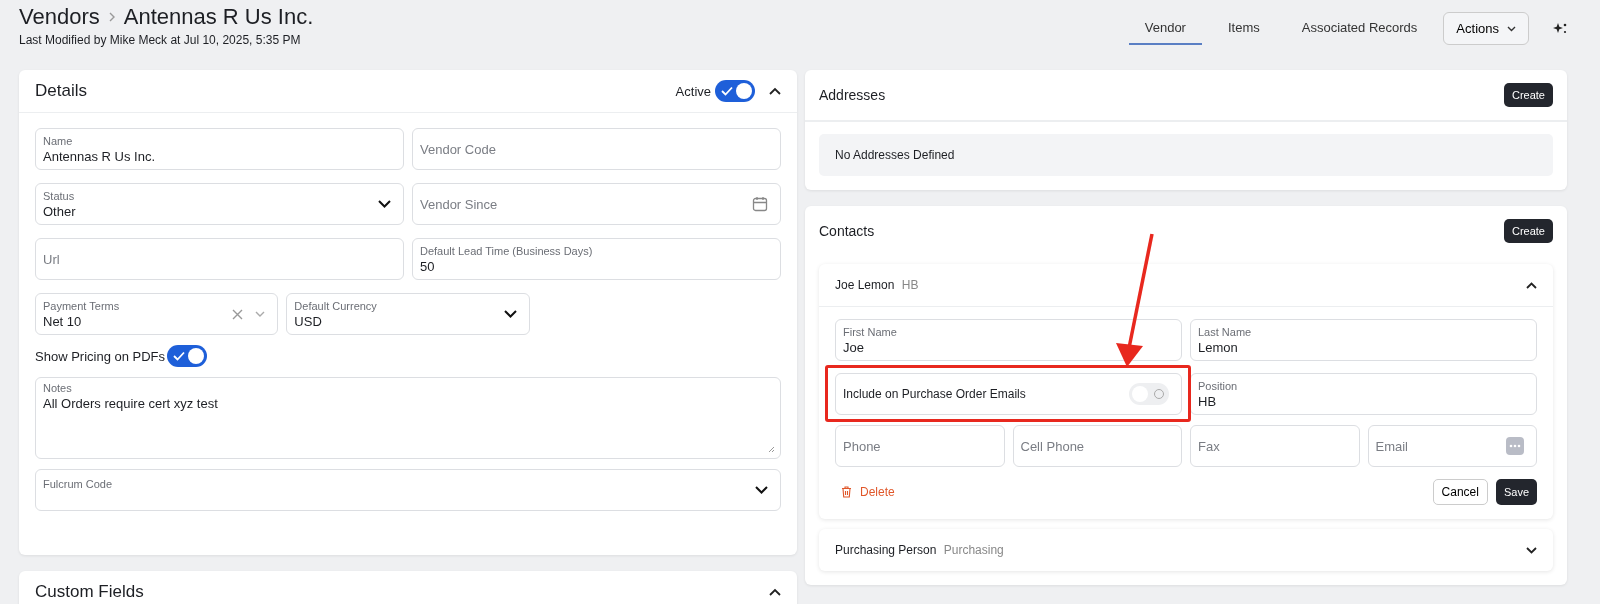  Describe the element at coordinates (693, 91) in the screenshot. I see `active-label: Active` at that location.